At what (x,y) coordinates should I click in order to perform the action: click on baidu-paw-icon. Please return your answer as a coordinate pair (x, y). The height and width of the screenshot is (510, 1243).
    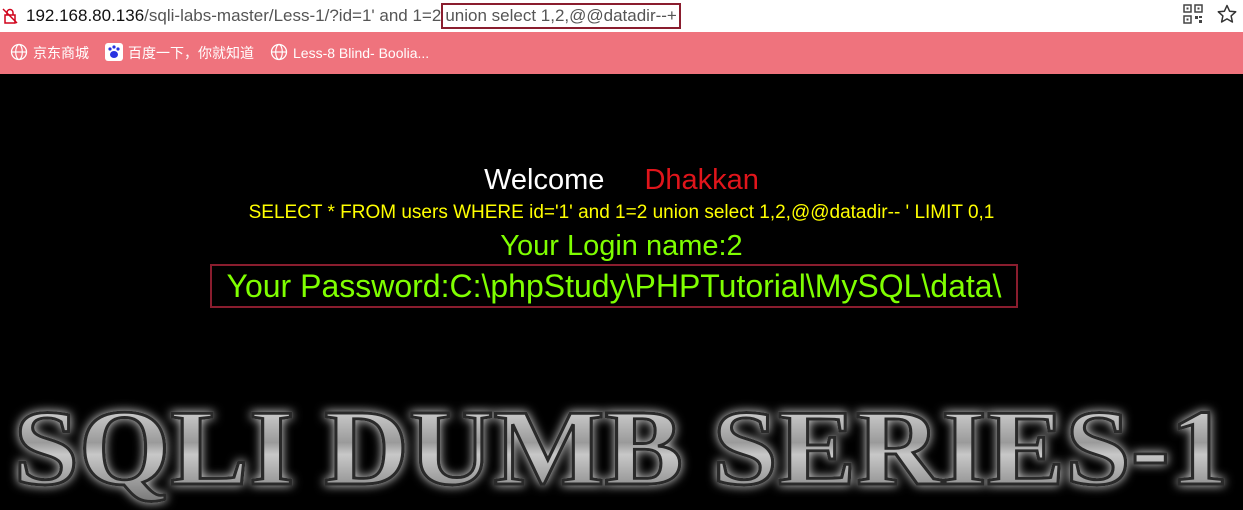
    Looking at the image, I should click on (114, 53).